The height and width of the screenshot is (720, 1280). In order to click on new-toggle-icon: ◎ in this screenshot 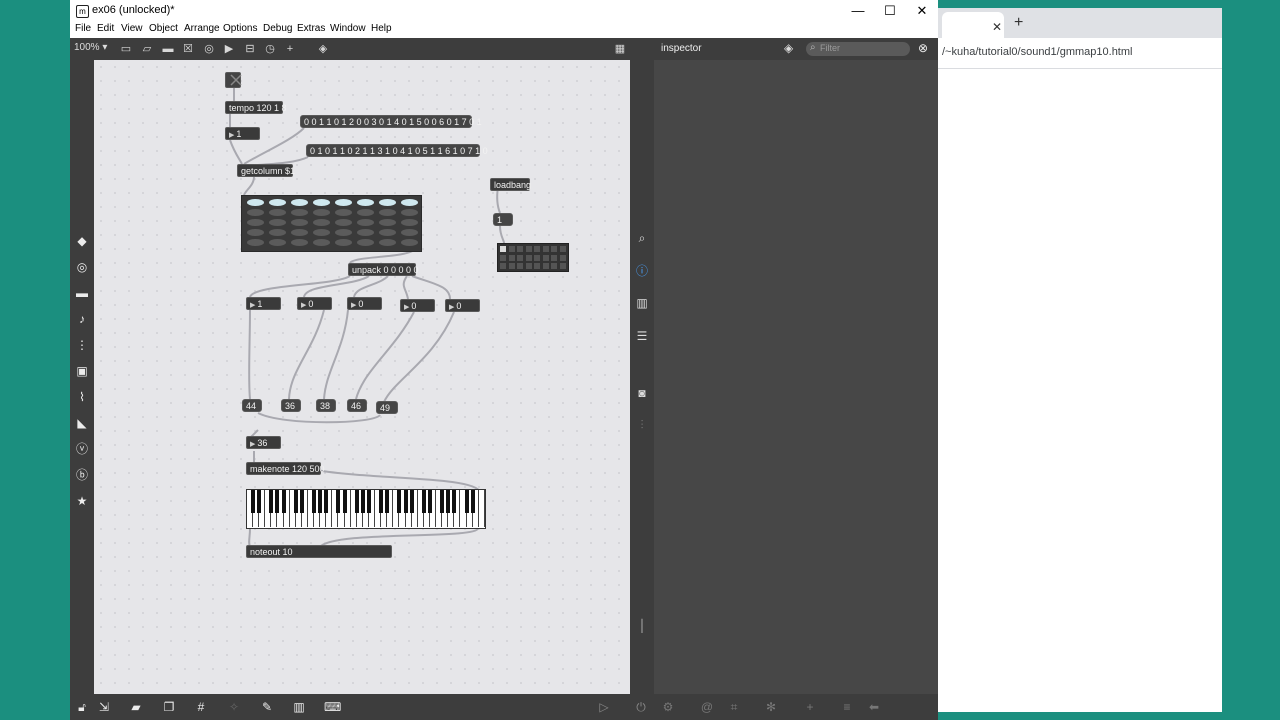, I will do `click(209, 49)`.